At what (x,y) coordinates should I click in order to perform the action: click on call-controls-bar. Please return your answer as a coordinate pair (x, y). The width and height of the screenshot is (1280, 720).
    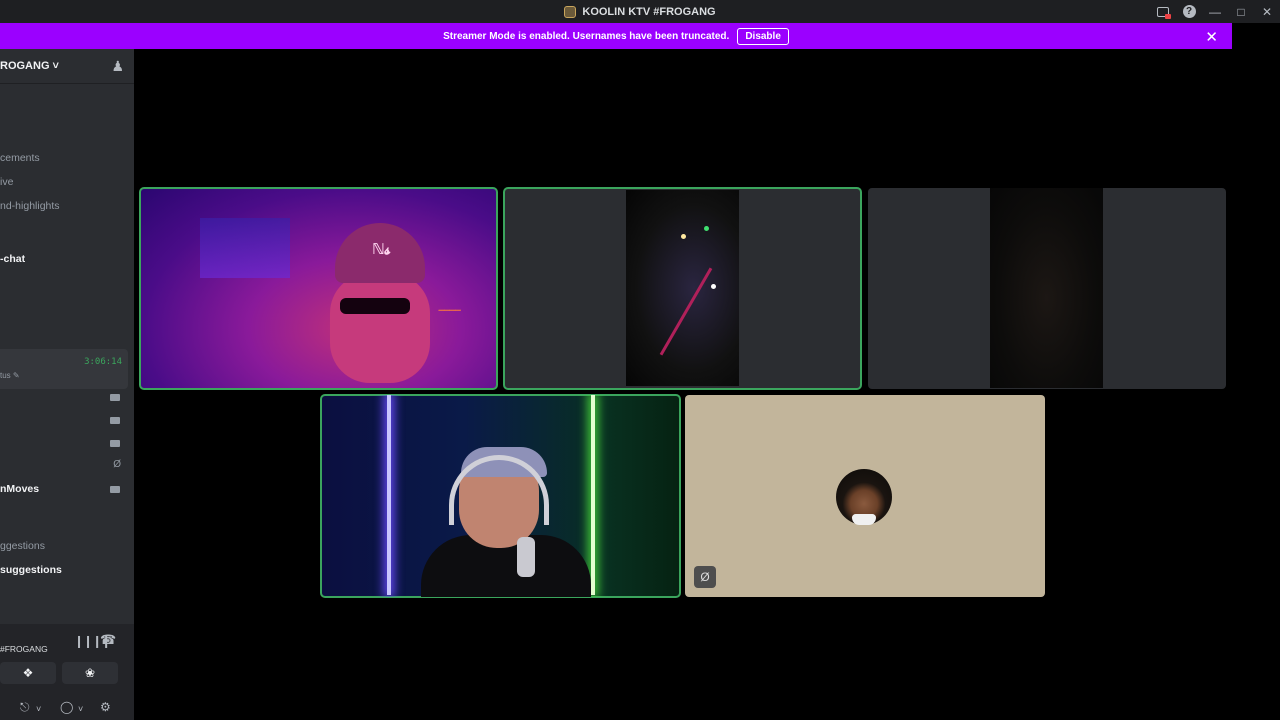
    Looking at the image, I should click on (683, 710).